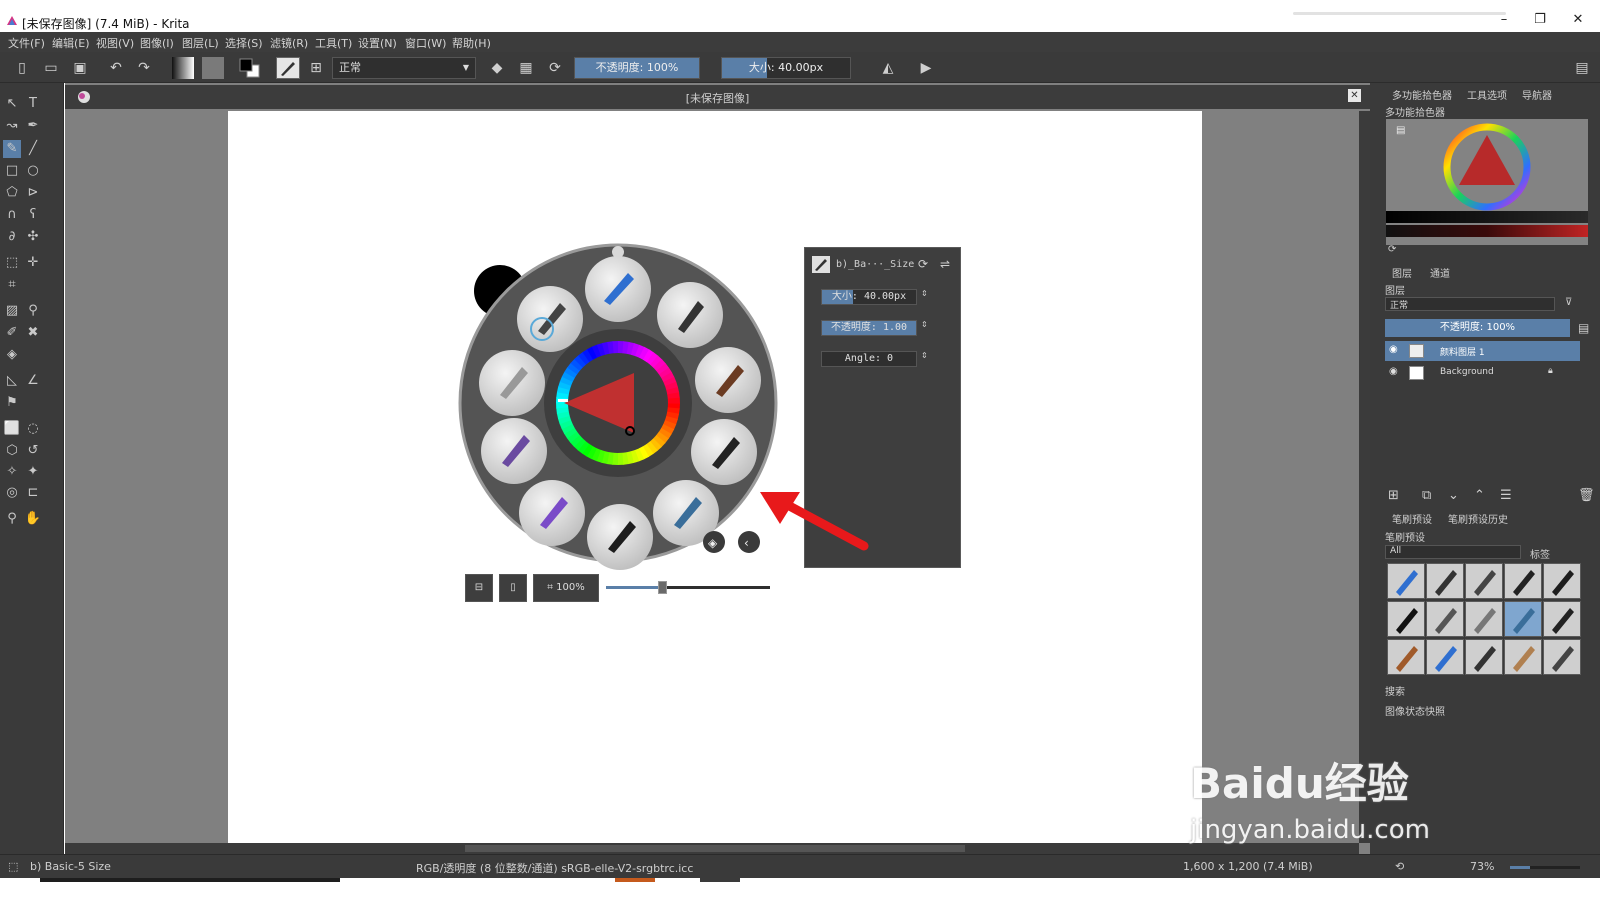  Describe the element at coordinates (51, 68) in the screenshot. I see `open-folder-icon: ▭` at that location.